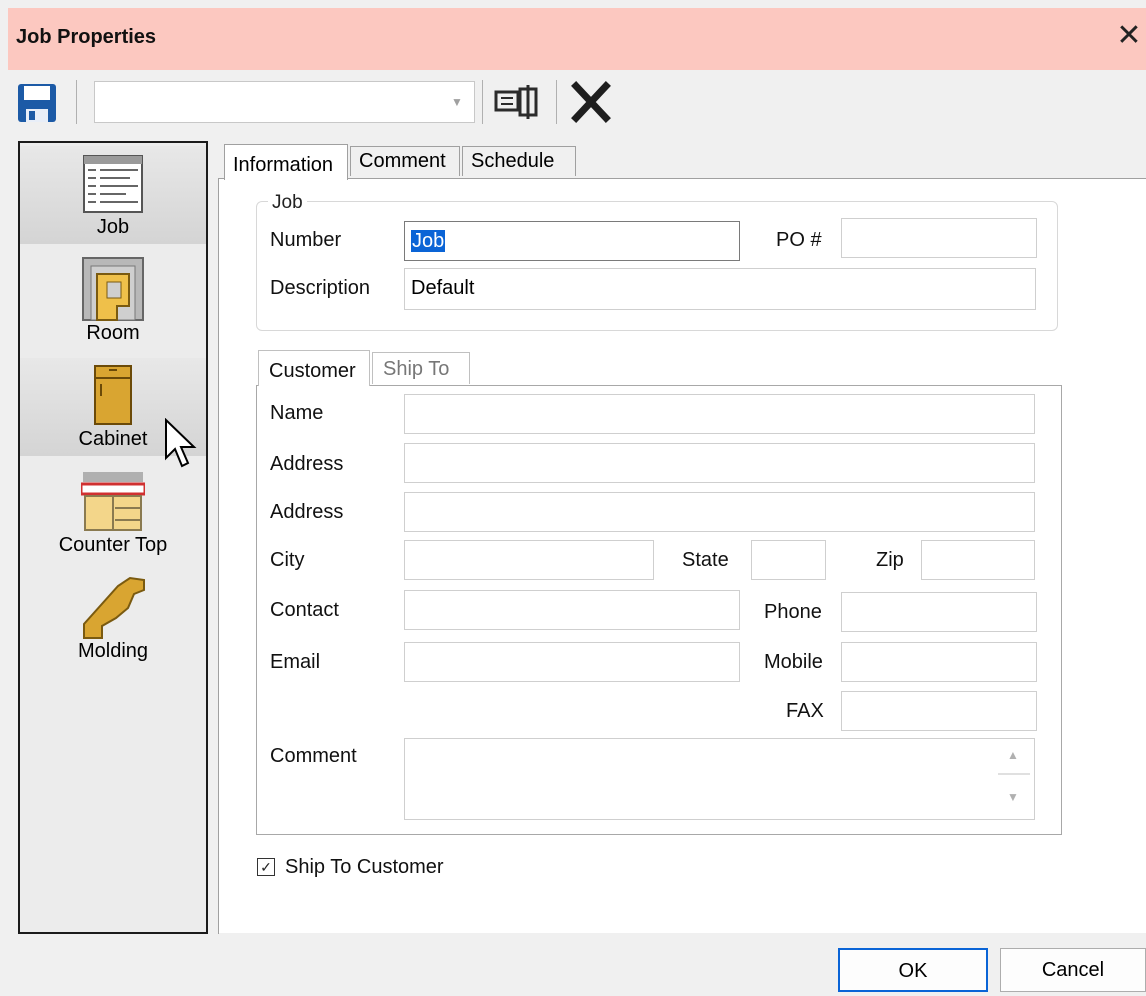 The width and height of the screenshot is (1146, 996). Describe the element at coordinates (572, 662) in the screenshot. I see `email-field` at that location.